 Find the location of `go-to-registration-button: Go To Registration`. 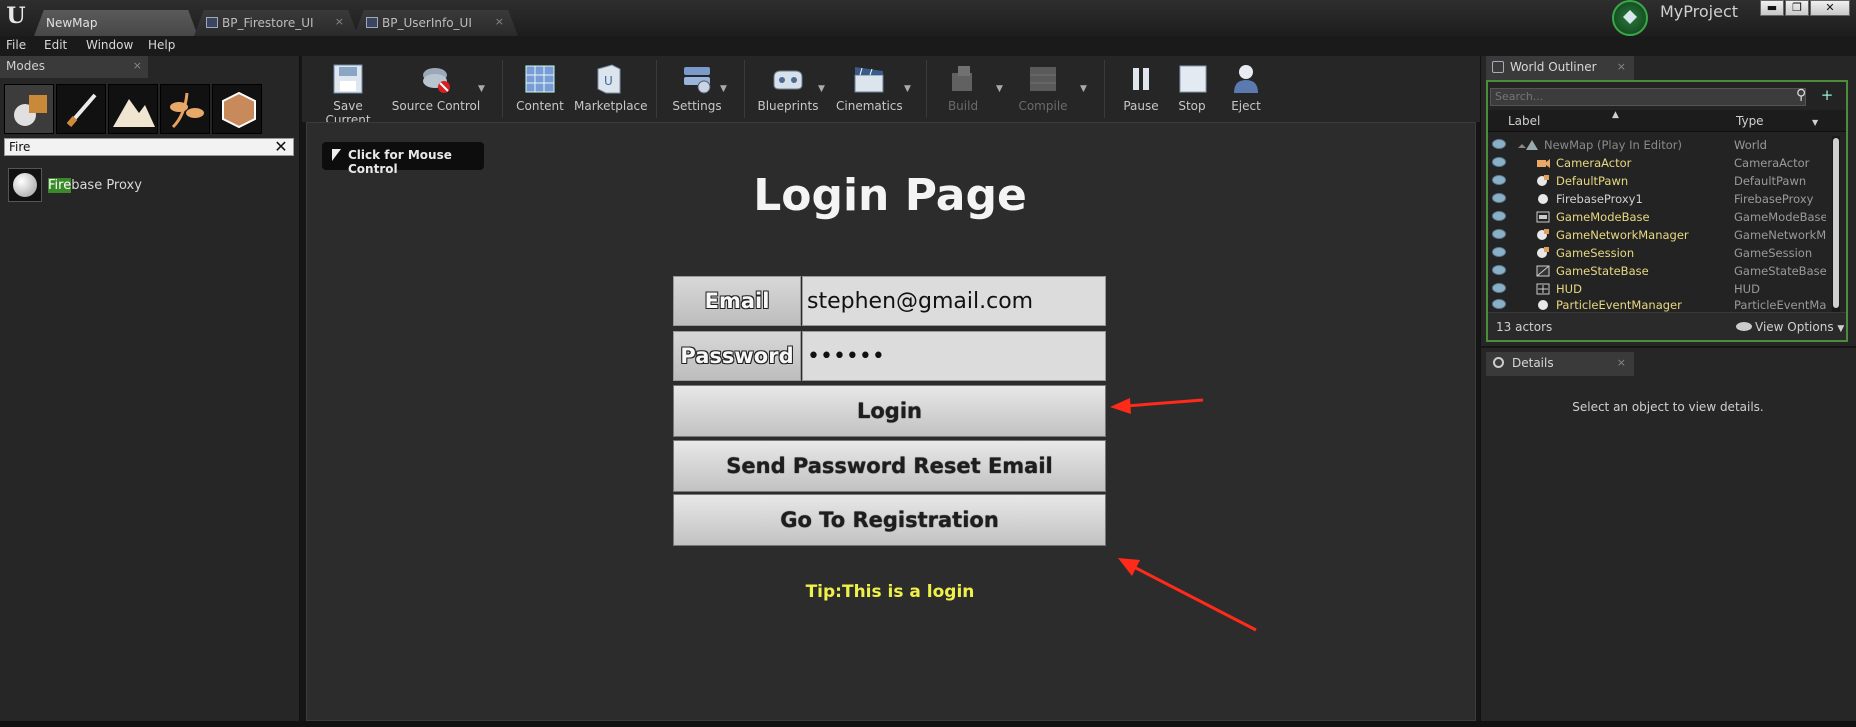

go-to-registration-button: Go To Registration is located at coordinates (889, 520).